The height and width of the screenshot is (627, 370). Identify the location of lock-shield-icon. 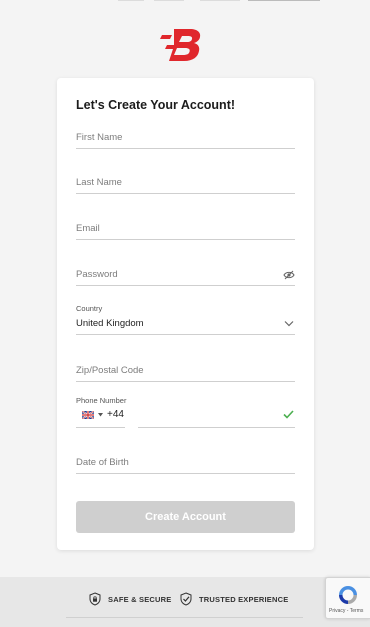
(95, 599).